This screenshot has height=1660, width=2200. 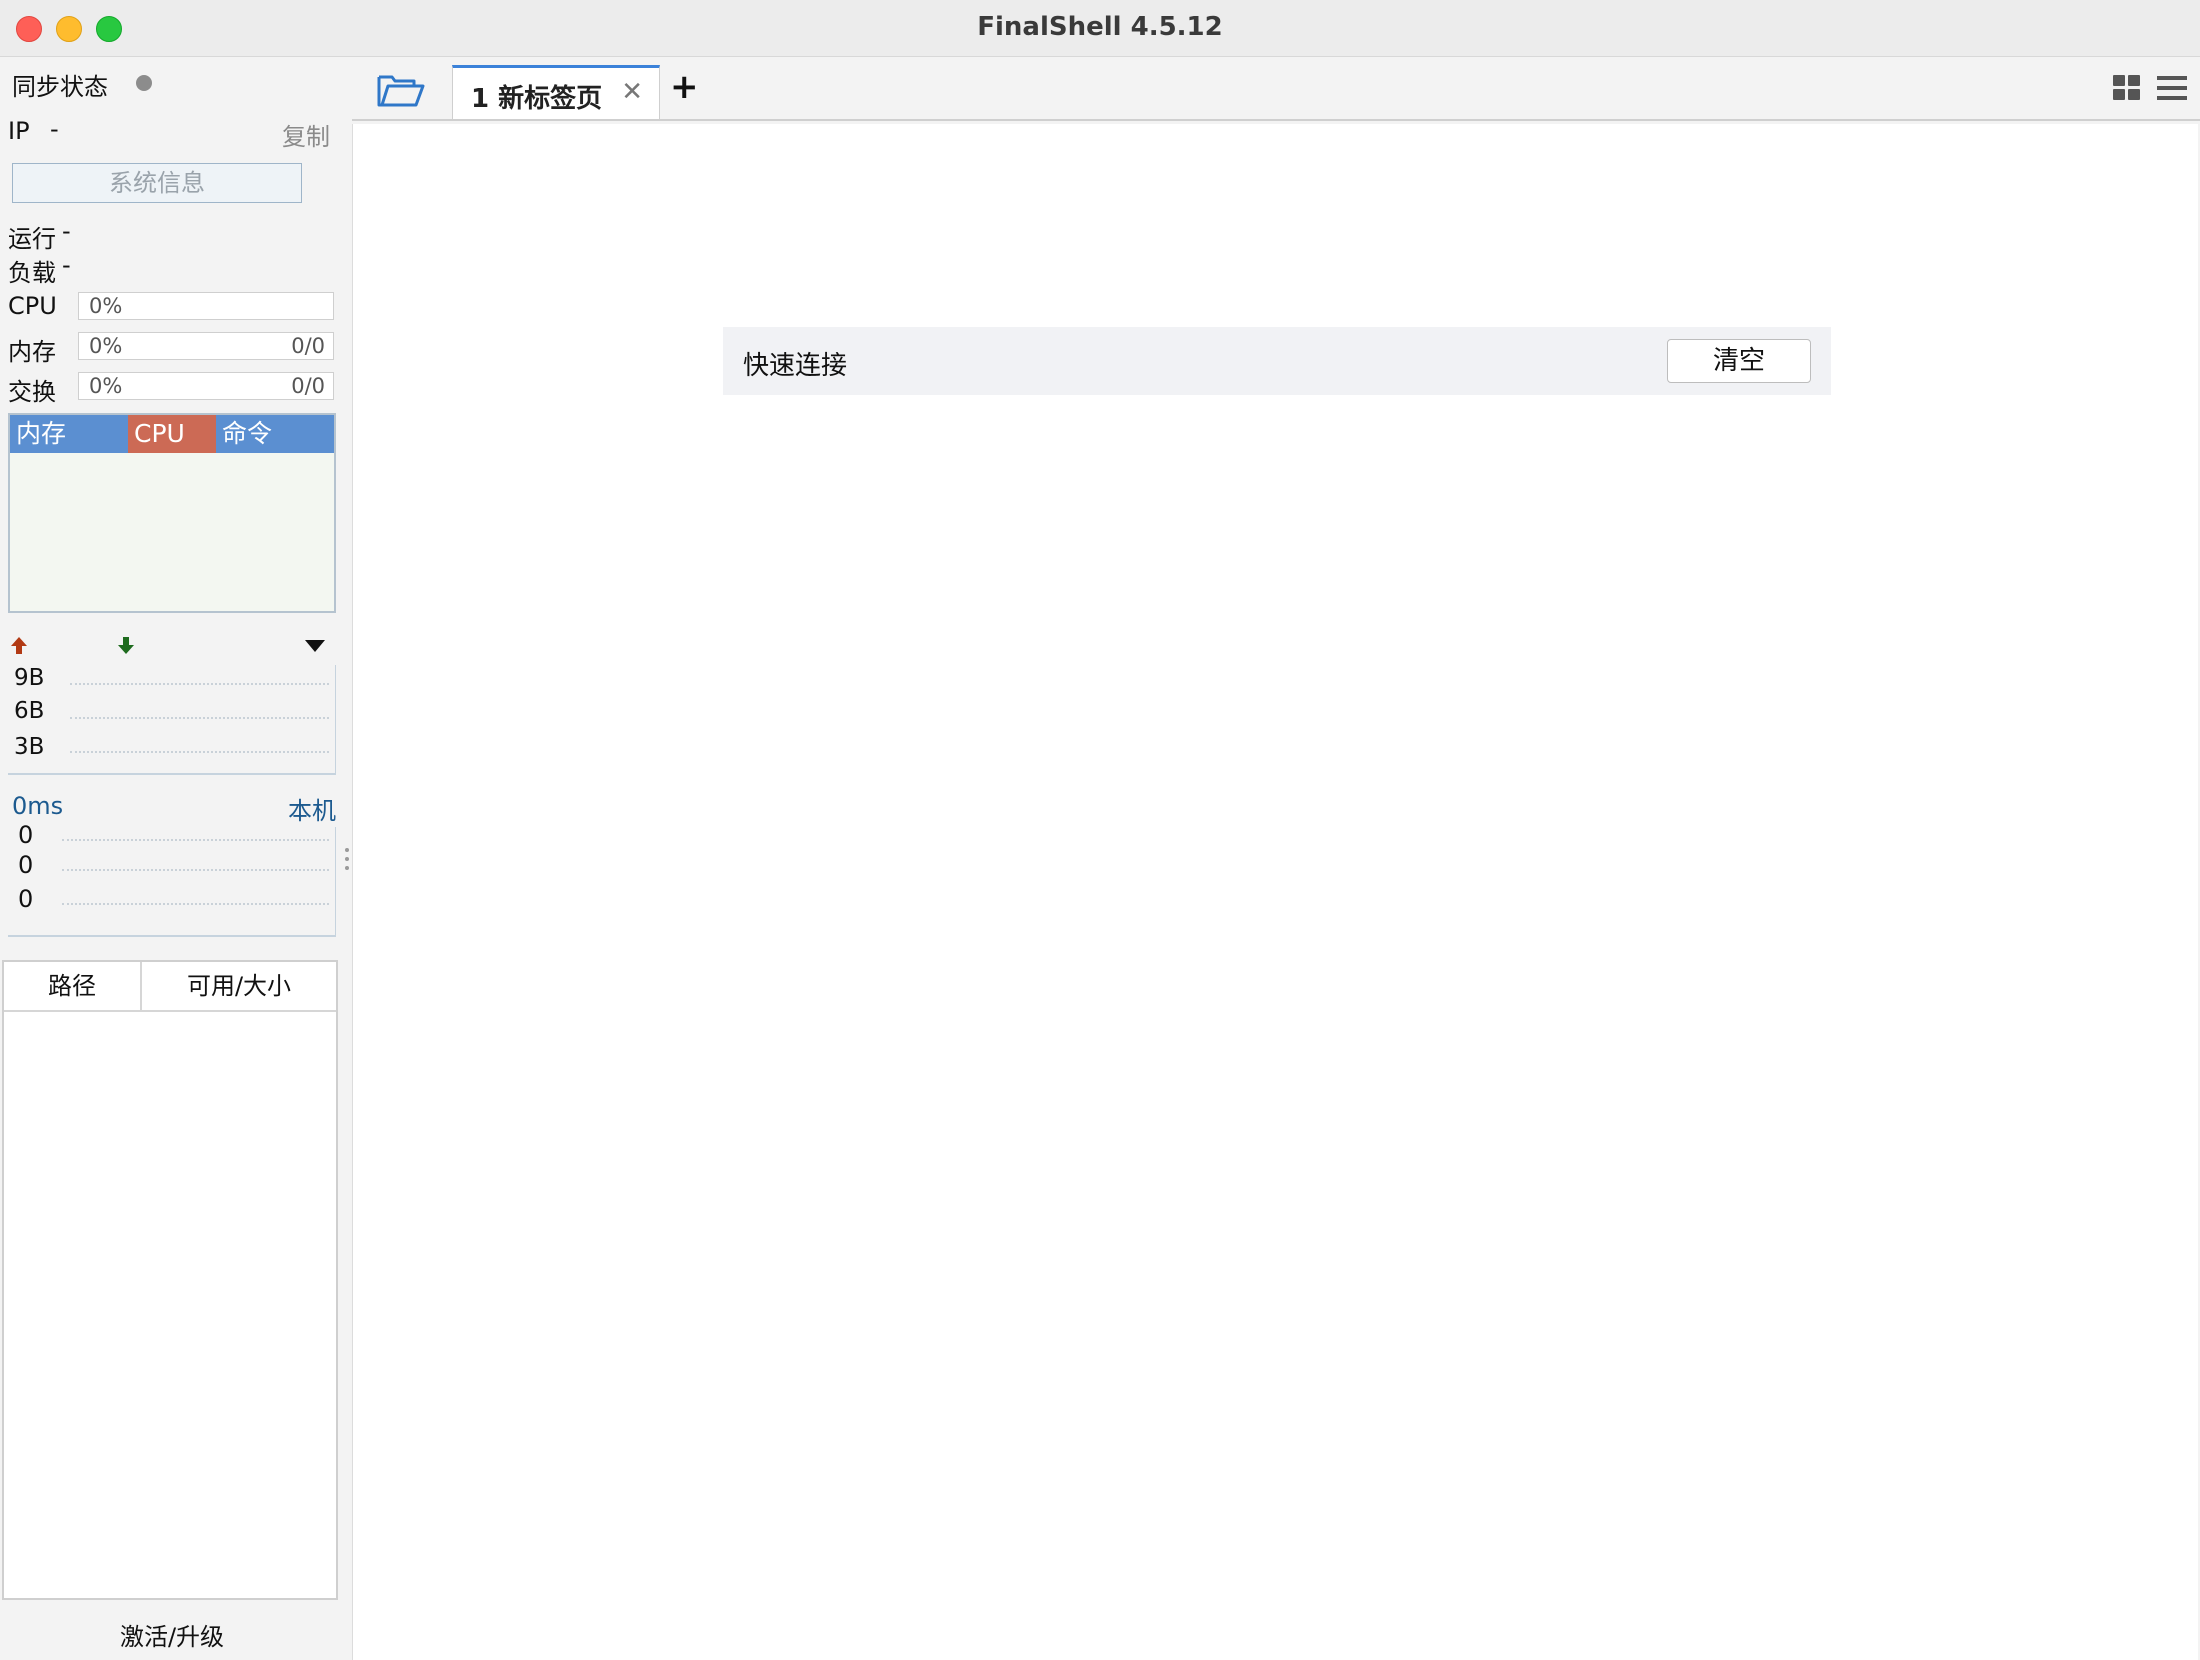 What do you see at coordinates (206, 346) in the screenshot?
I see `memory-meter: 0% 0/0` at bounding box center [206, 346].